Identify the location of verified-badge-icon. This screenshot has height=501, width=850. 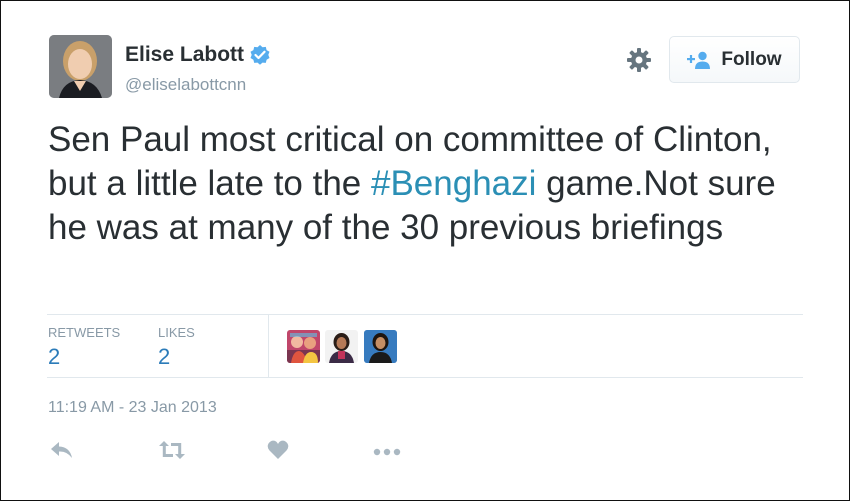
(260, 55).